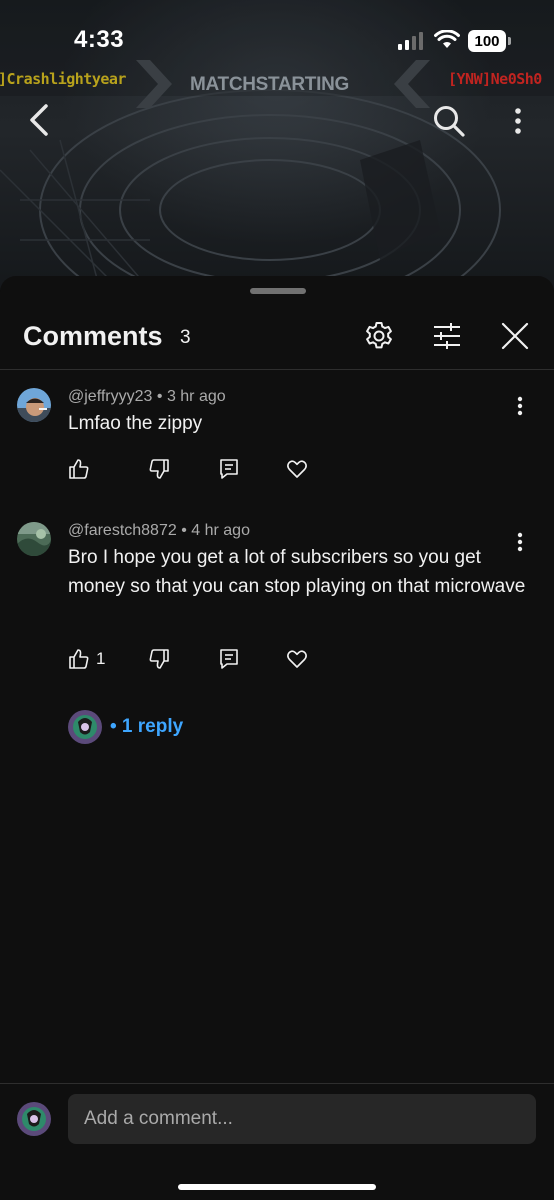 This screenshot has width=554, height=1200. Describe the element at coordinates (277, 1187) in the screenshot. I see `home-indicator` at that location.